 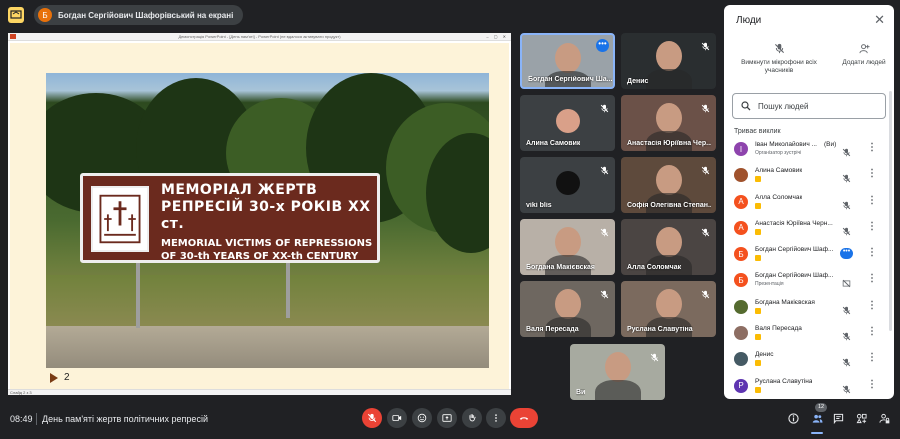 What do you see at coordinates (890, 211) in the screenshot?
I see `panel-scrollbar` at bounding box center [890, 211].